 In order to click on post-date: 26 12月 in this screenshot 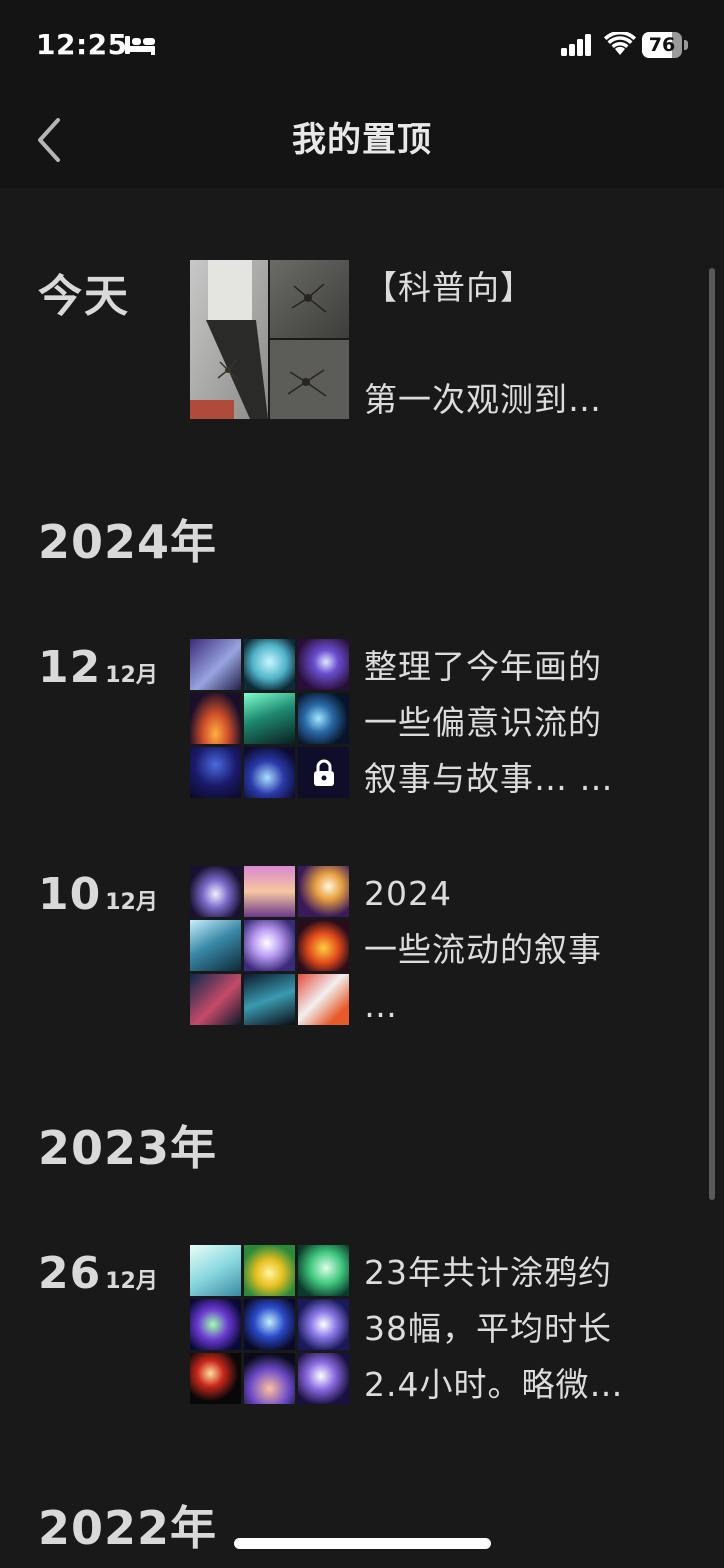, I will do `click(98, 1273)`.